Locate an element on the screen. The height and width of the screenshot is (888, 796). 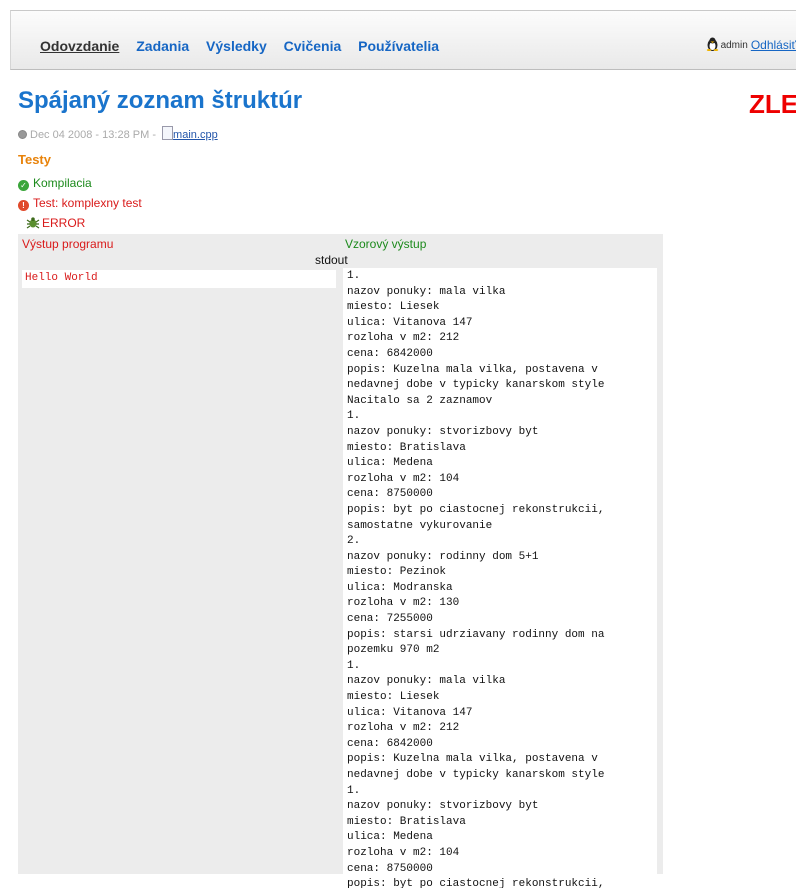
check-icon: ✓ is located at coordinates (23, 185).